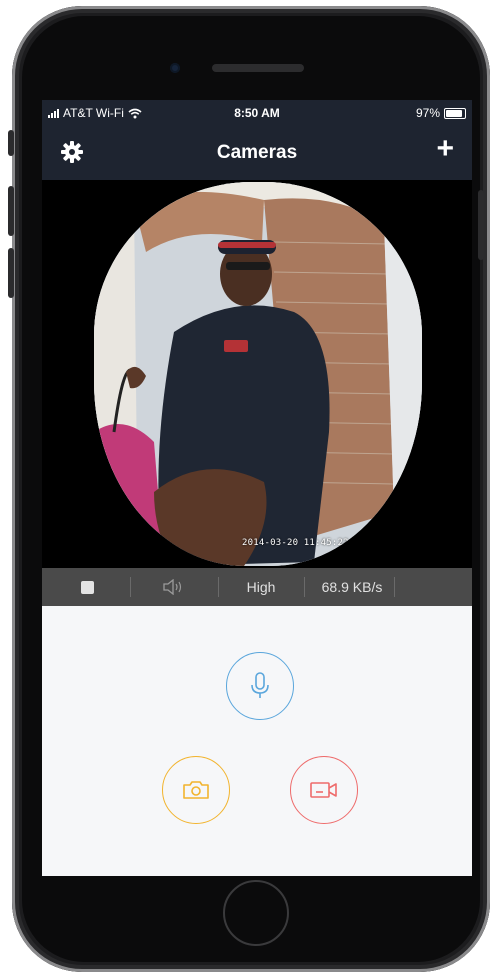 The height and width of the screenshot is (978, 490). I want to click on stop-button, so click(87, 587).